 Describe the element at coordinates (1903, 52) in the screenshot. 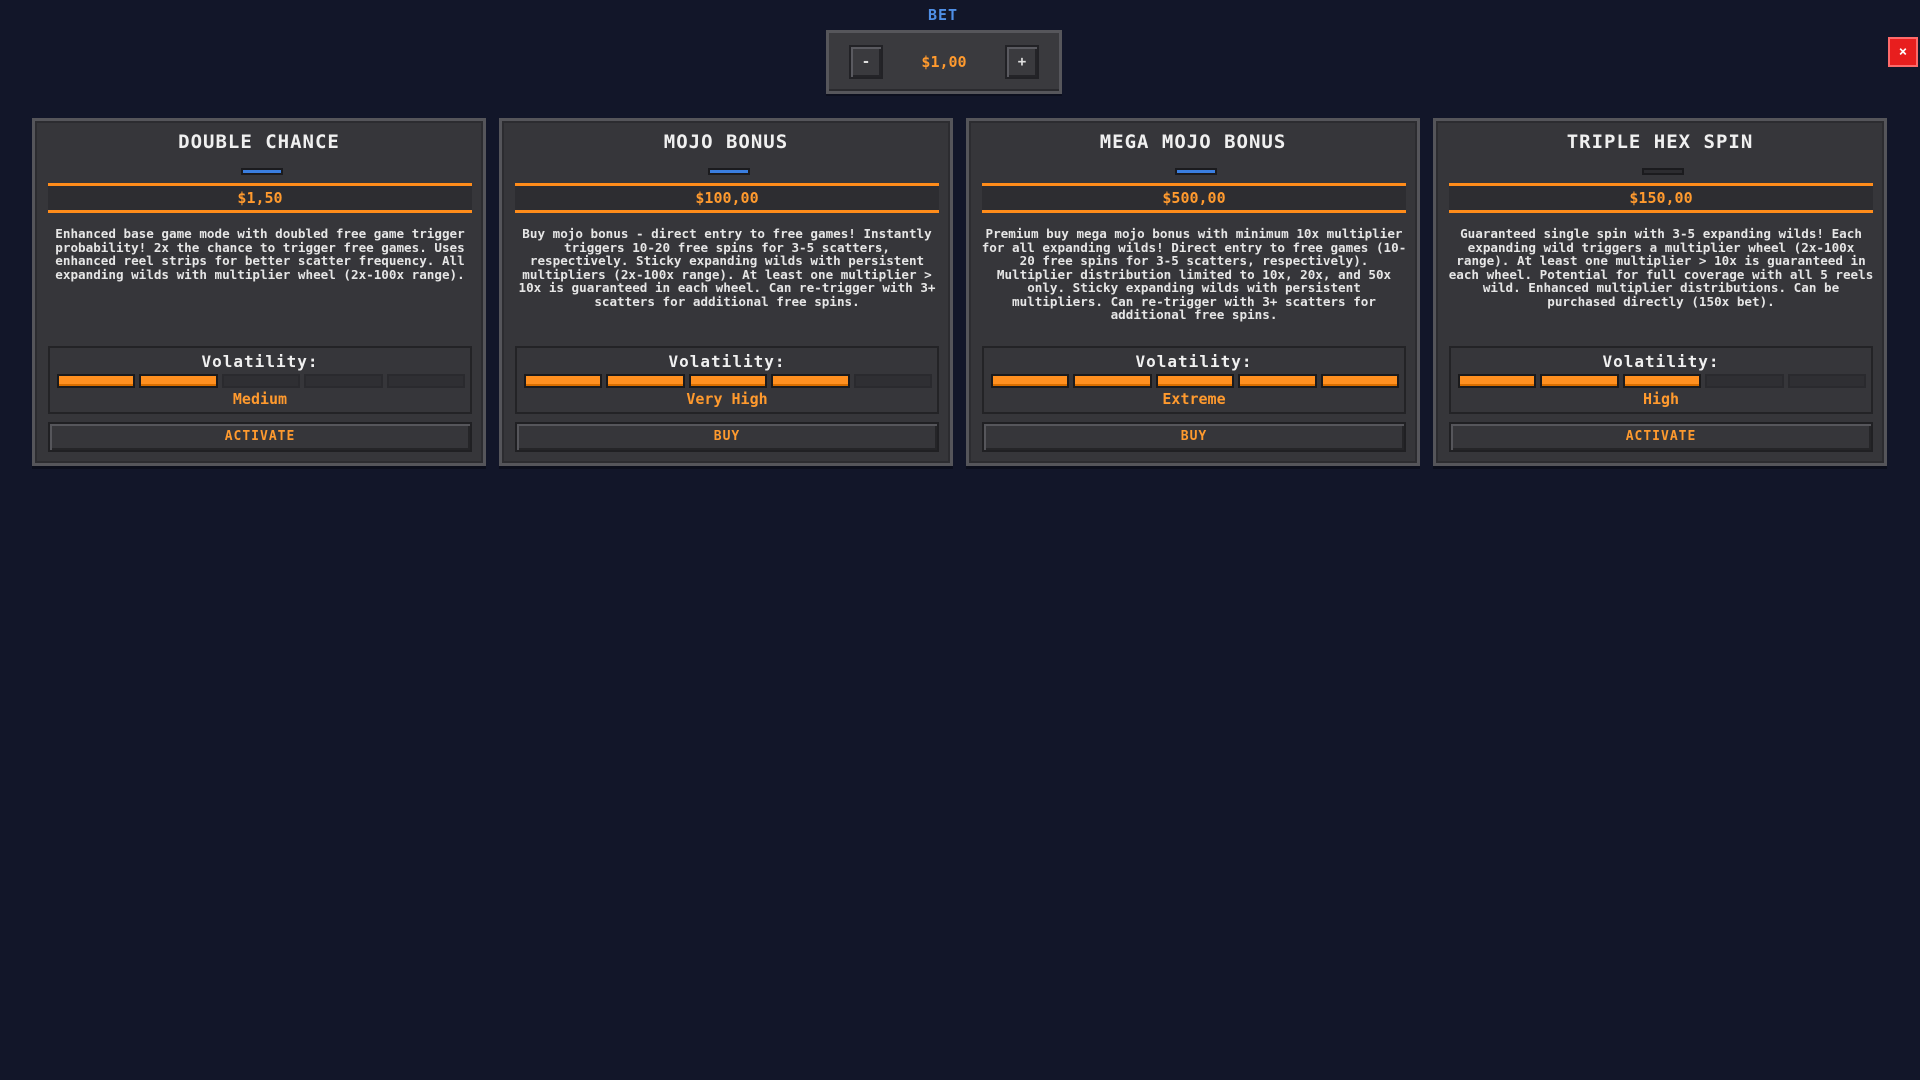

I see `close-button: ×` at that location.